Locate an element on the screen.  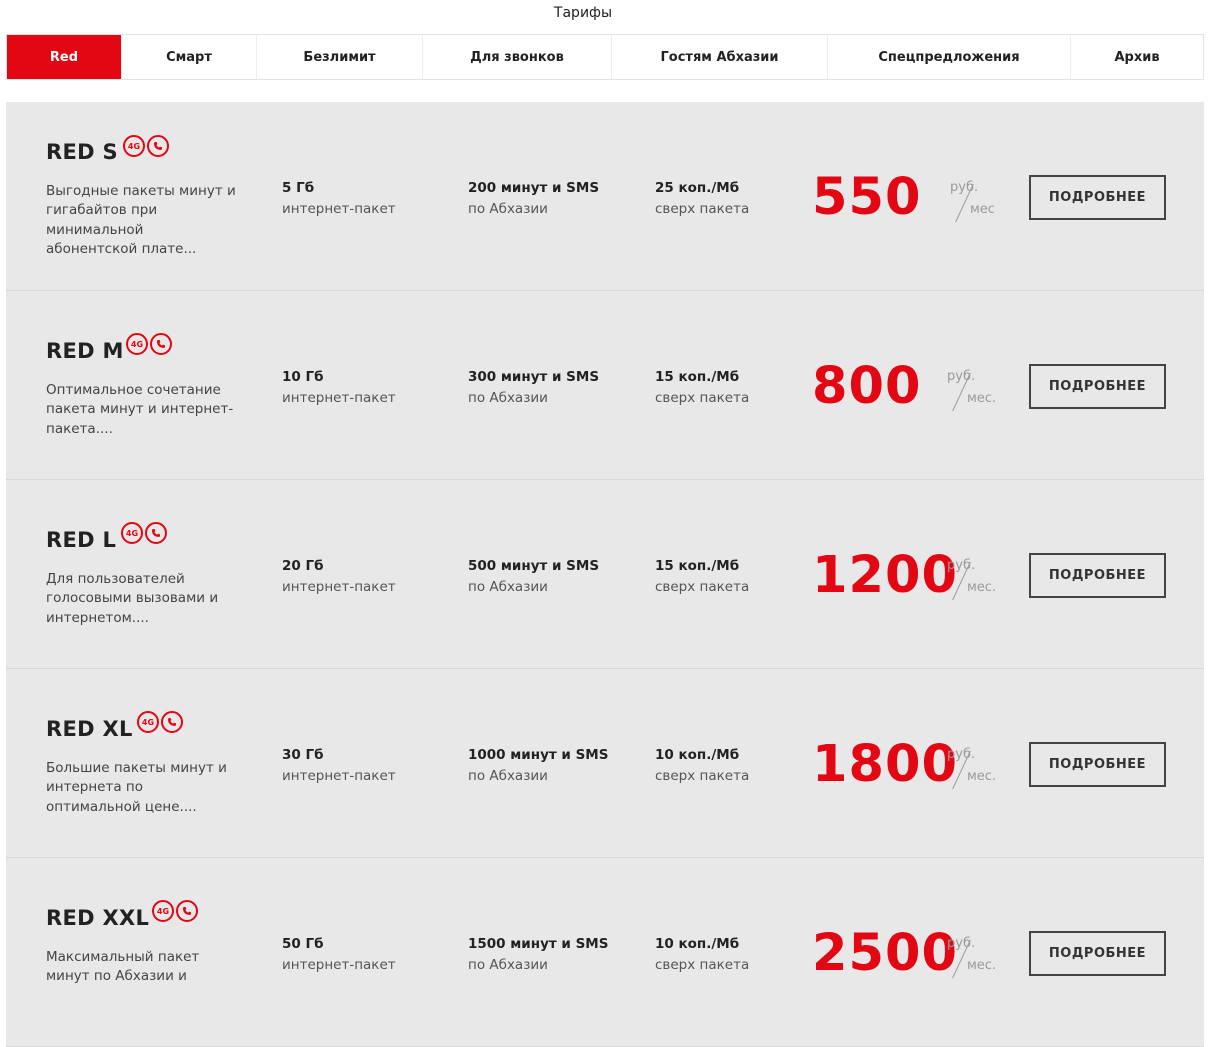
minutes-feature: 500 минут и SMS по Абхазии is located at coordinates (533, 577).